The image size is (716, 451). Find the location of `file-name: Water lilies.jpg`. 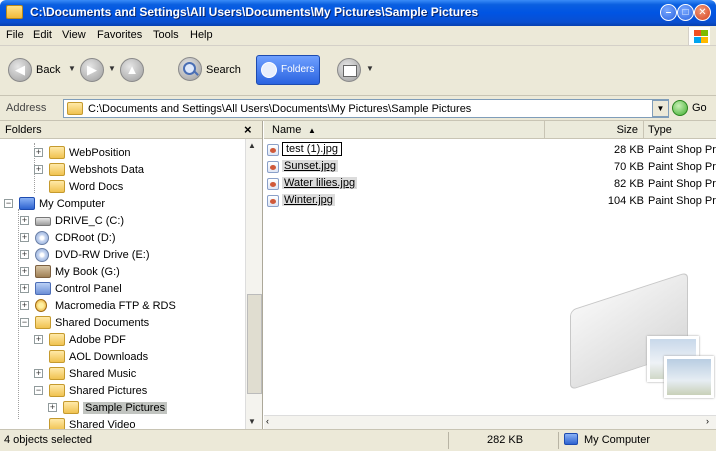

file-name: Water lilies.jpg is located at coordinates (320, 183).